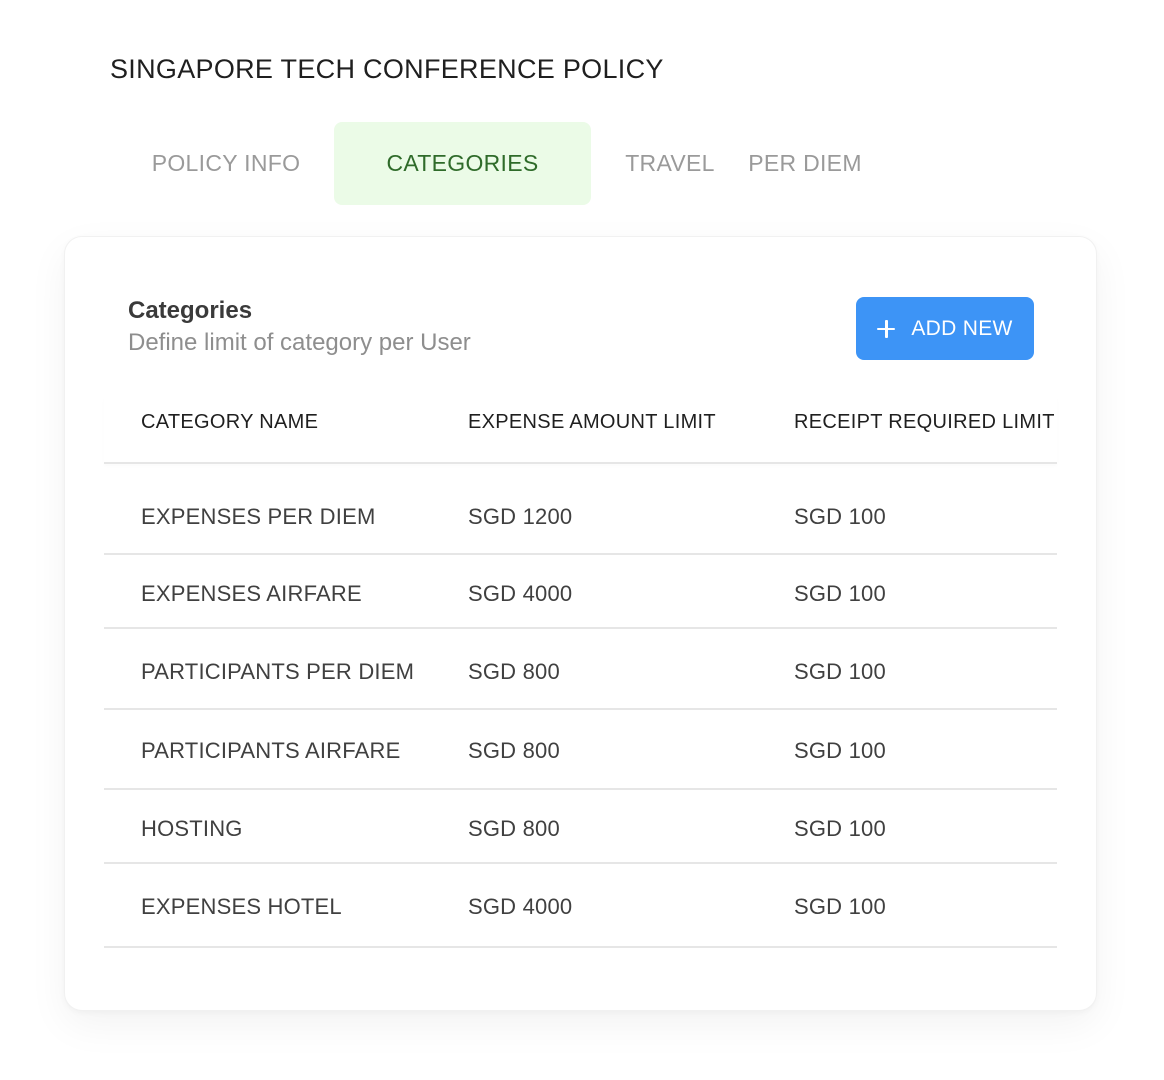 Image resolution: width=1164 pixels, height=1080 pixels. Describe the element at coordinates (962, 328) in the screenshot. I see `add-new-label: ADD NEW` at that location.